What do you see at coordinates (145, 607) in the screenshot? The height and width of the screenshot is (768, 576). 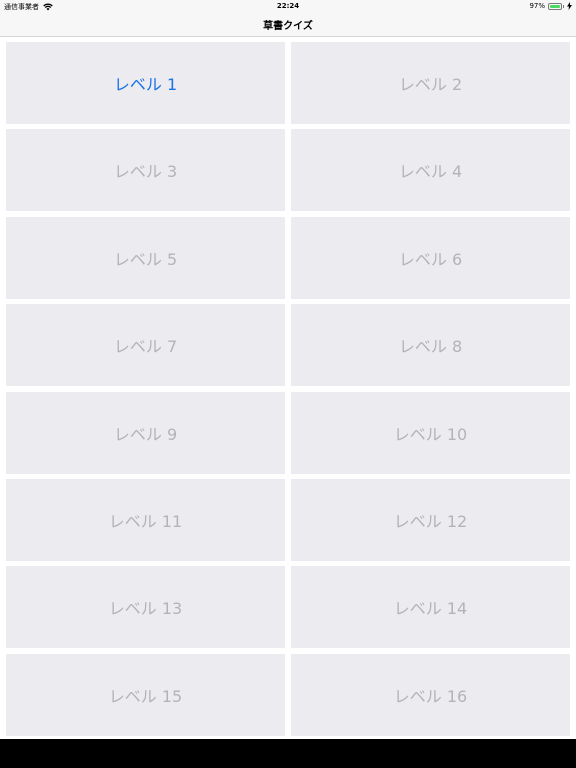 I see `level-13-button: レベル 13` at bounding box center [145, 607].